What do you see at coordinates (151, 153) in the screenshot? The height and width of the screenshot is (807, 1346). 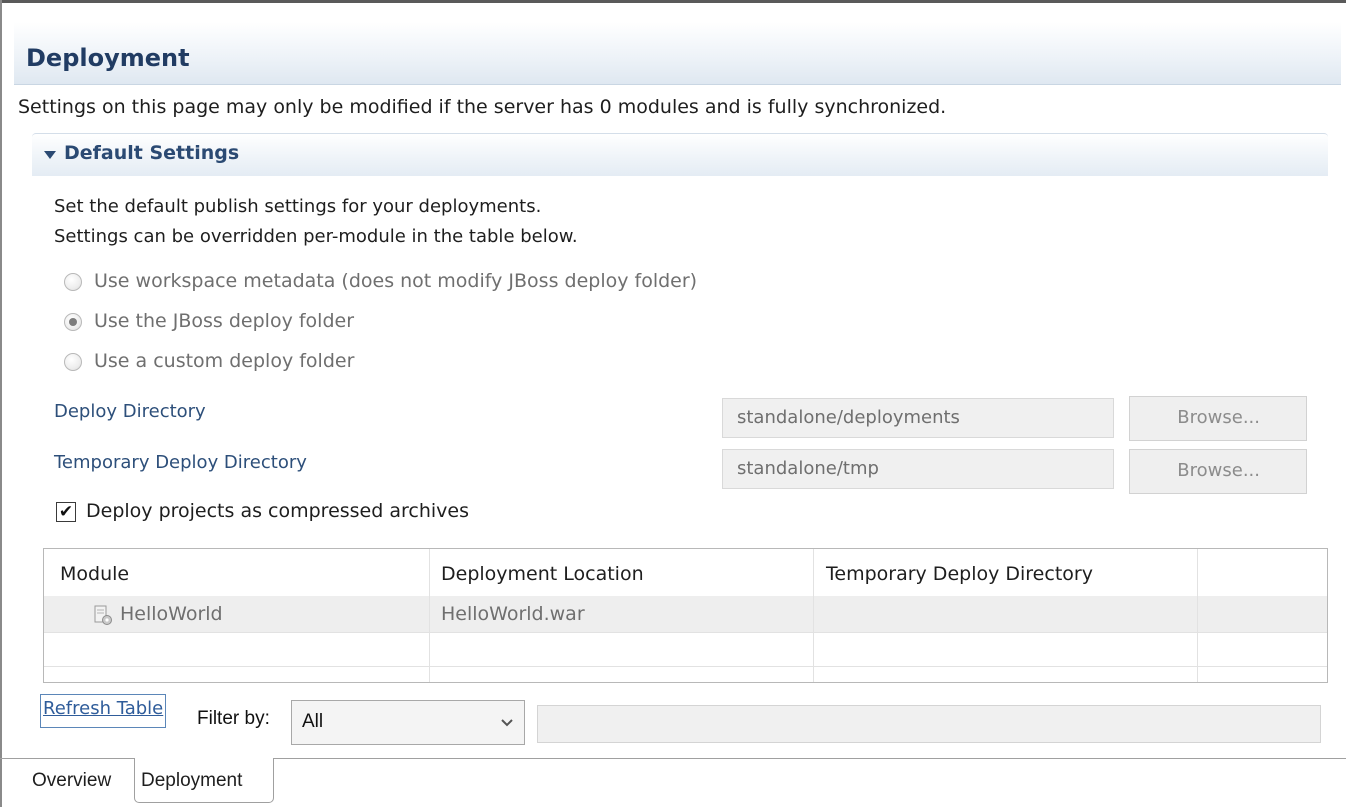 I see `default-settings-title: Default Settings` at bounding box center [151, 153].